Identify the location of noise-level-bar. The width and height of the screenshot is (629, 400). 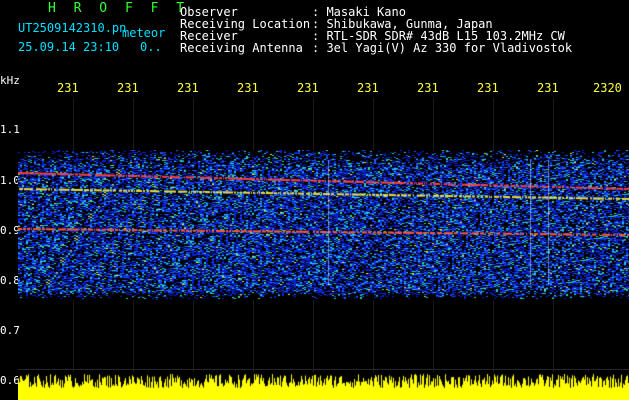
(323, 386).